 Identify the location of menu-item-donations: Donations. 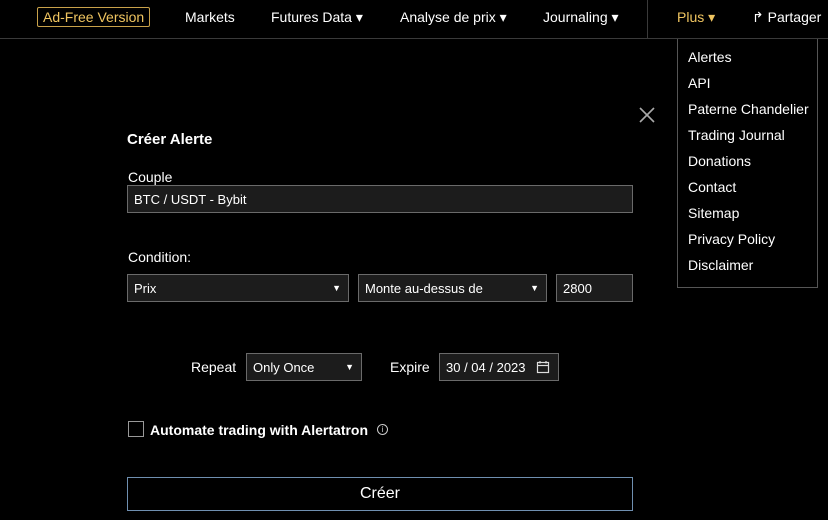
(719, 161).